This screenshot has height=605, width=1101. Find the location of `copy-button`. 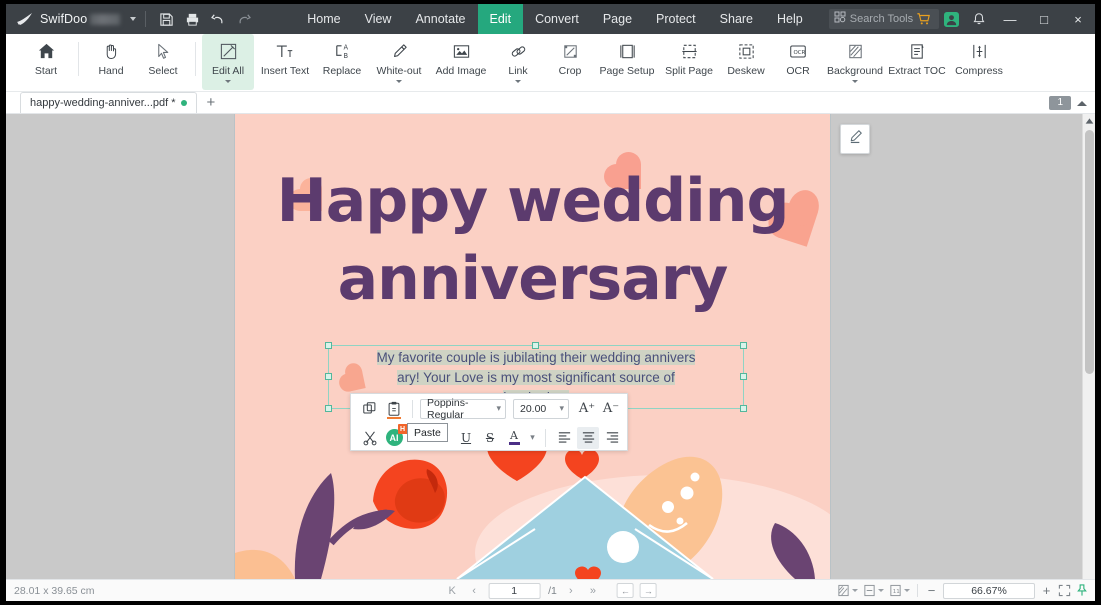

copy-button is located at coordinates (370, 409).